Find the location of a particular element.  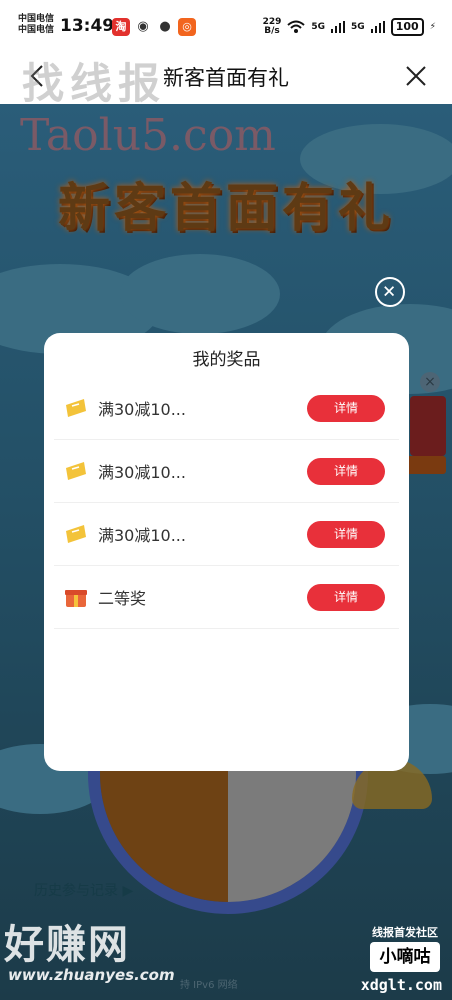

gift-icon is located at coordinates (76, 598).